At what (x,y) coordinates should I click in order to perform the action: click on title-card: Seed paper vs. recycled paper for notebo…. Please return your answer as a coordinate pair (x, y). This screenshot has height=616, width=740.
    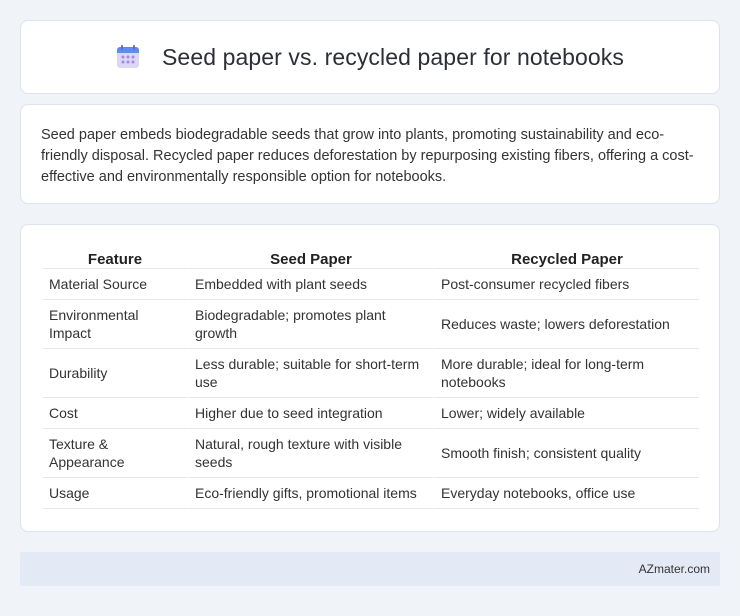
    Looking at the image, I should click on (370, 57).